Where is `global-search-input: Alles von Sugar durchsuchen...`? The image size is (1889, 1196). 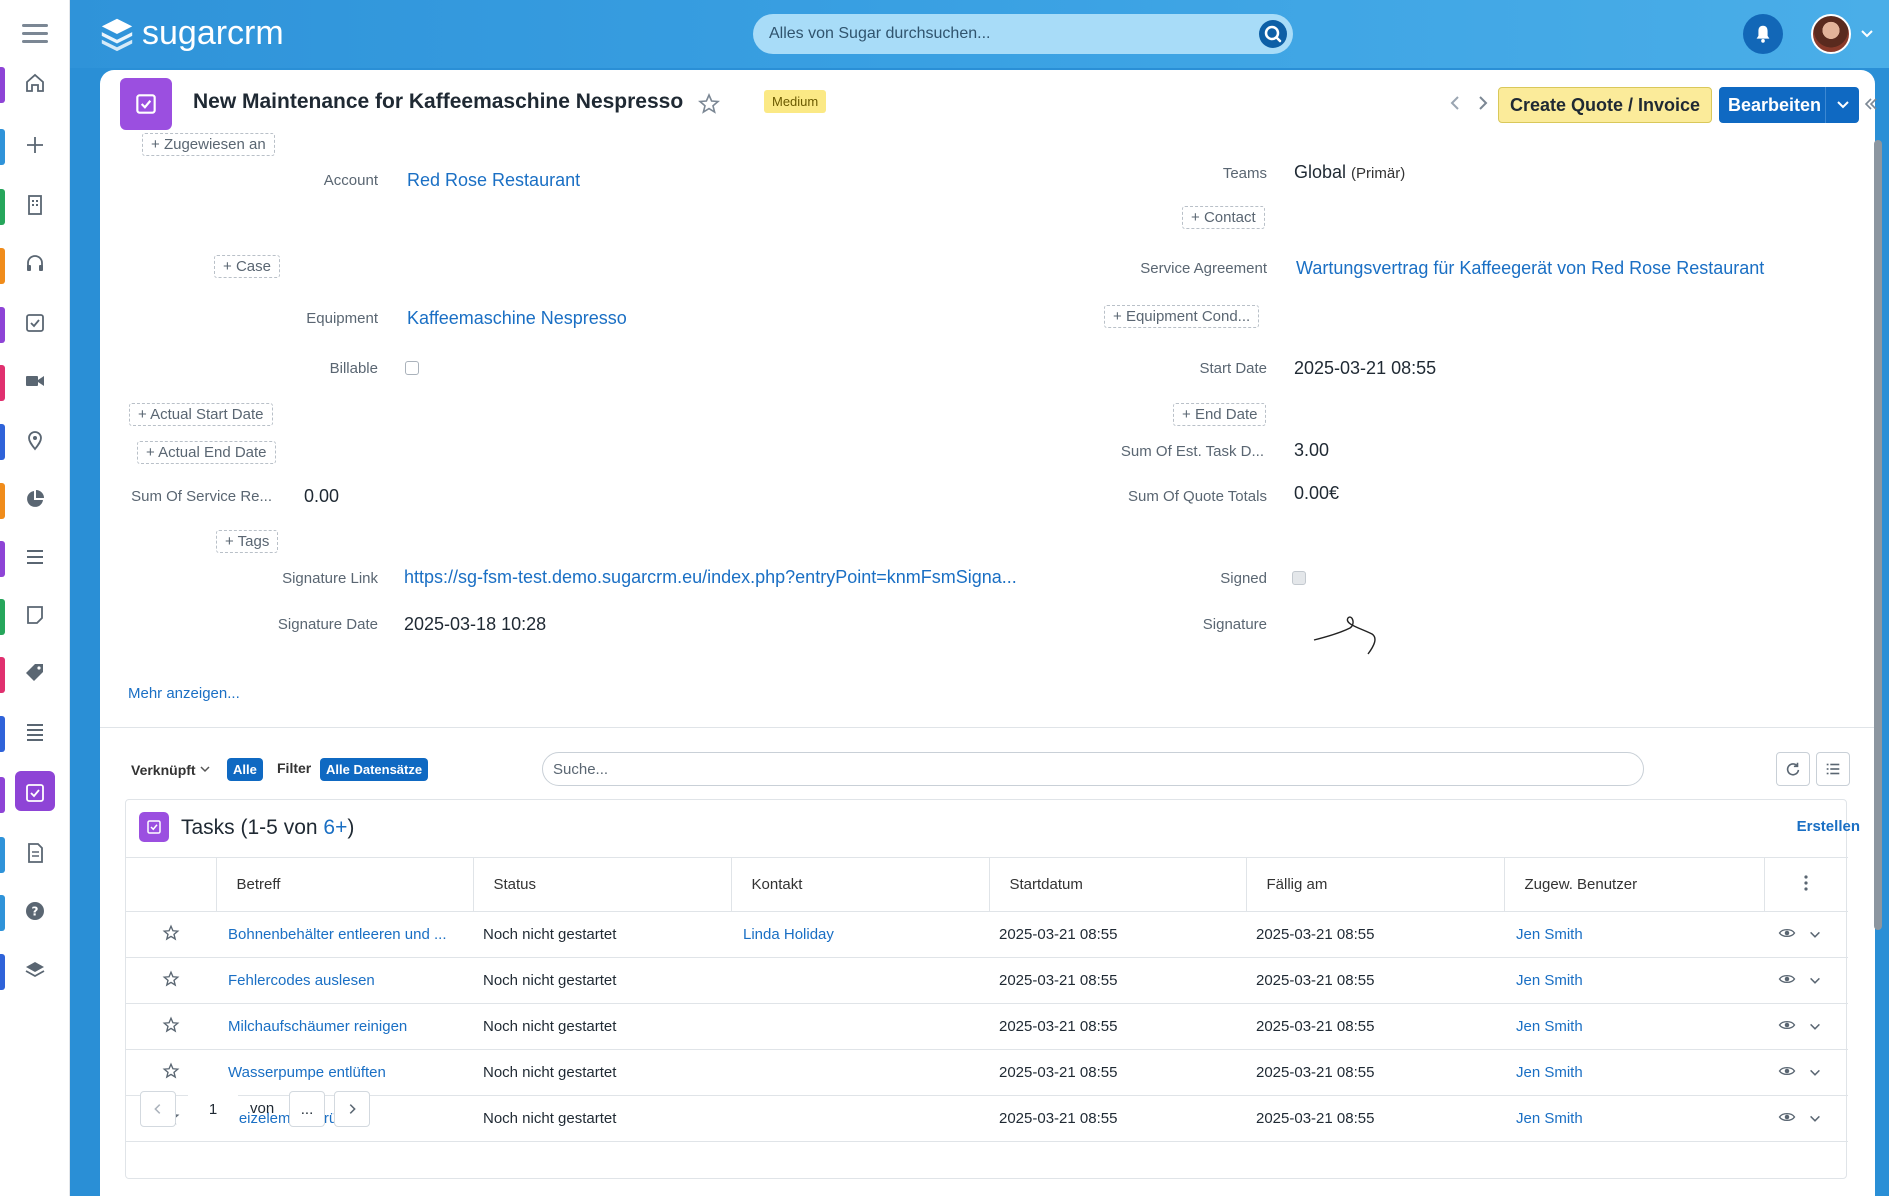 global-search-input: Alles von Sugar durchsuchen... is located at coordinates (1023, 34).